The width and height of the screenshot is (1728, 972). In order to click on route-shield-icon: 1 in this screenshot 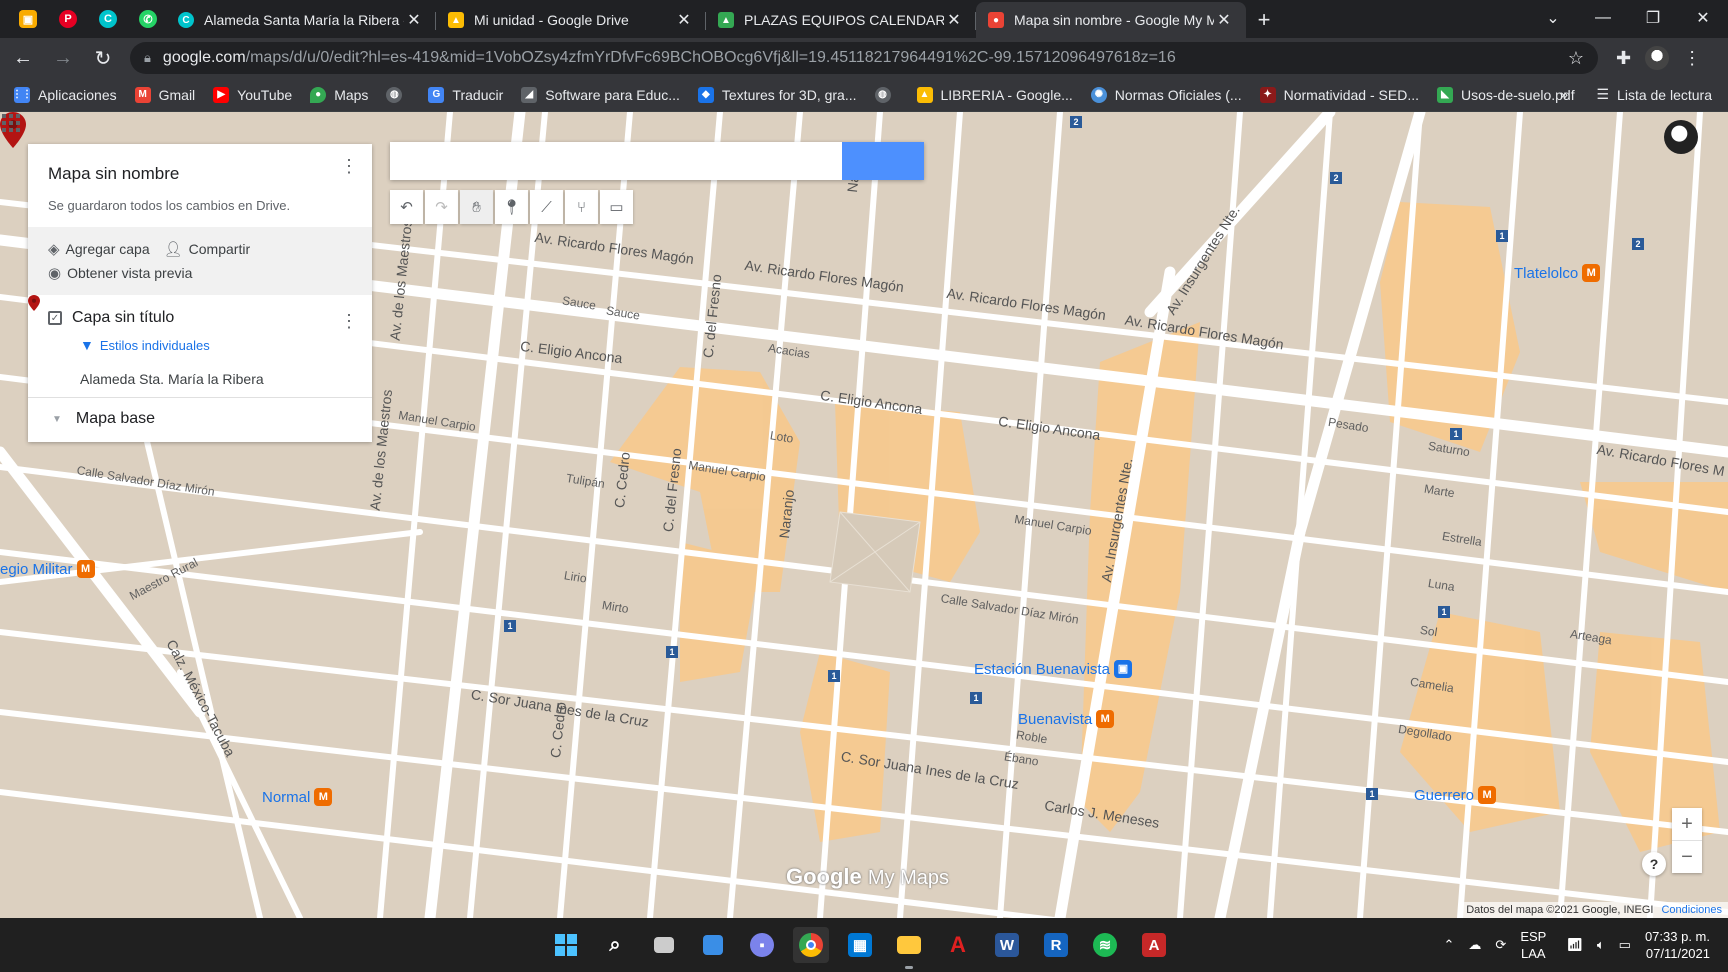, I will do `click(1502, 236)`.